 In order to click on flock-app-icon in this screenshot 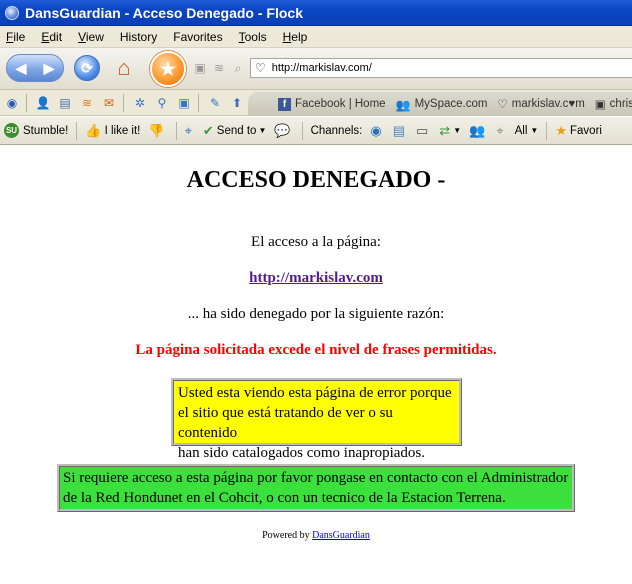, I will do `click(12, 12)`.